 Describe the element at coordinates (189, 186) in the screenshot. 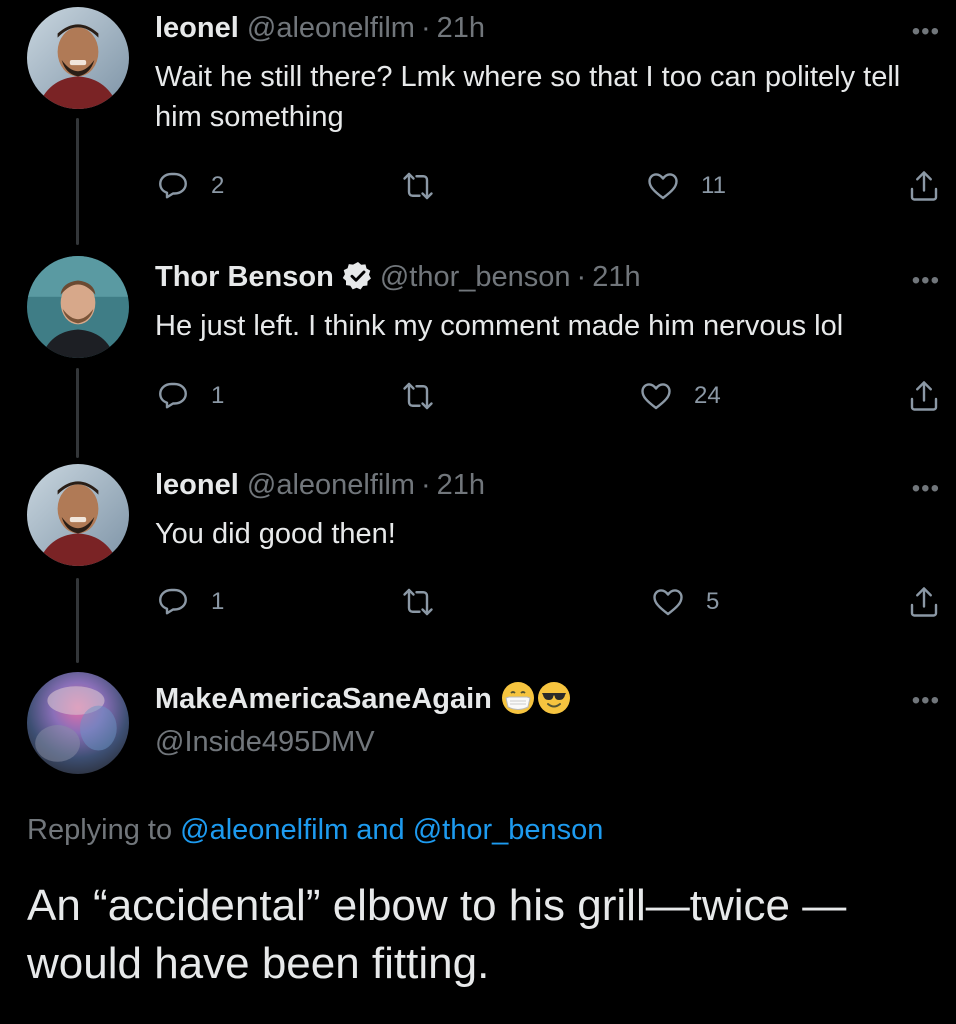

I see `reply-button: 2` at that location.